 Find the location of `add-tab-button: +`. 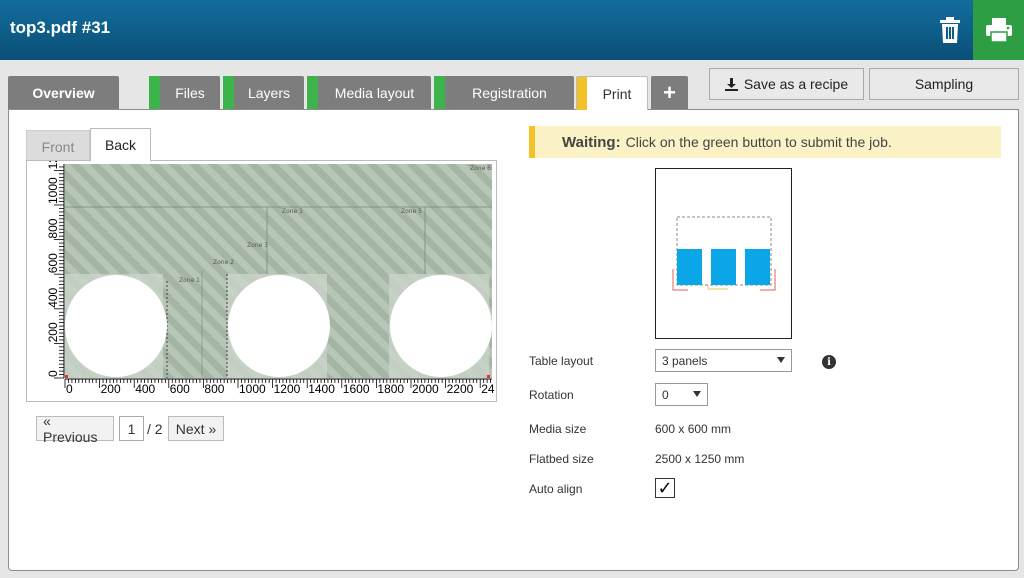

add-tab-button: + is located at coordinates (669, 92).